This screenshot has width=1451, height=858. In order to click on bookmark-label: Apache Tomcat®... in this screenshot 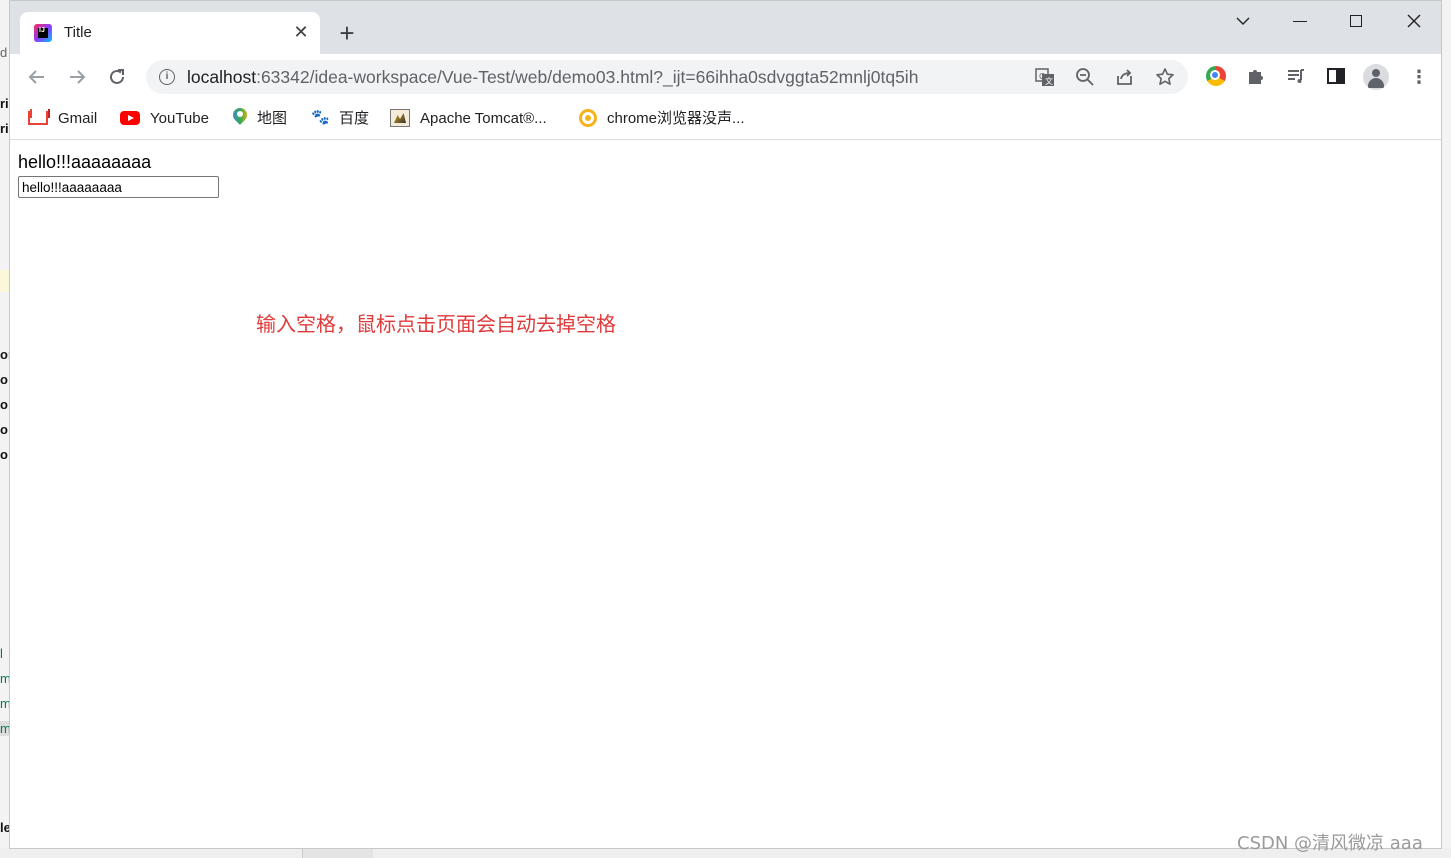, I will do `click(483, 118)`.